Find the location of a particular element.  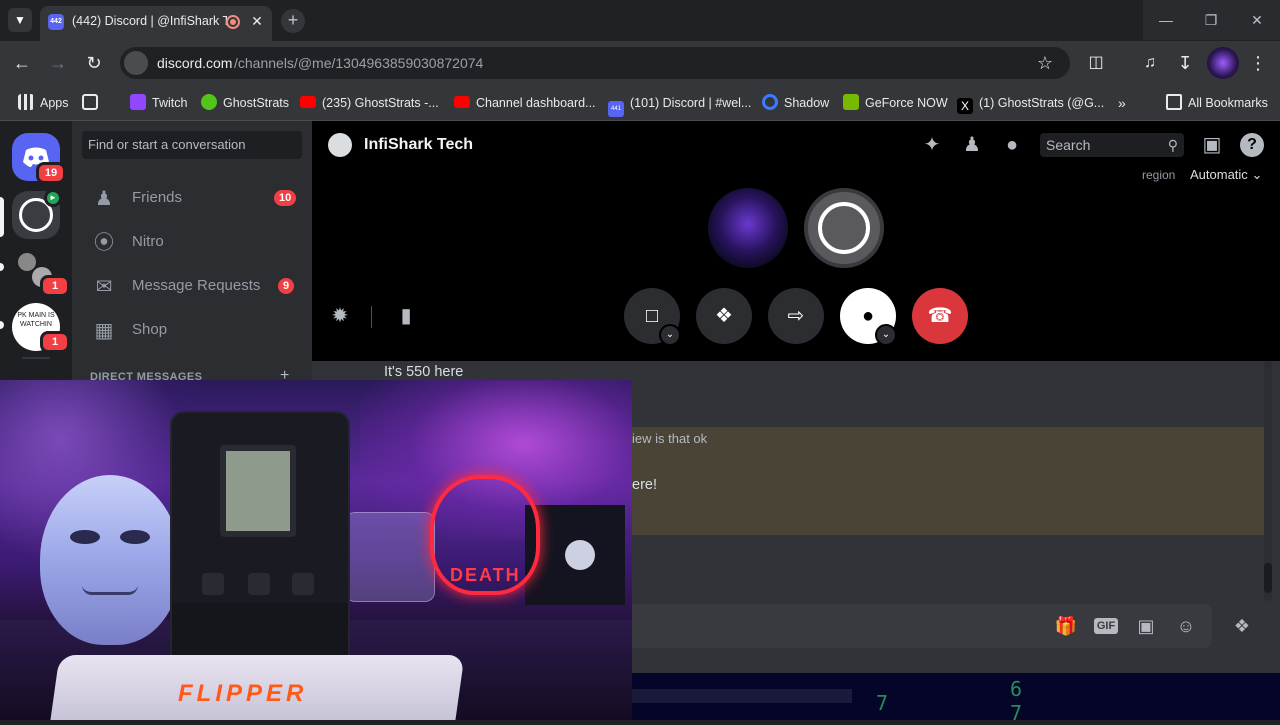

screen-share-button: ⇨ is located at coordinates (796, 316).